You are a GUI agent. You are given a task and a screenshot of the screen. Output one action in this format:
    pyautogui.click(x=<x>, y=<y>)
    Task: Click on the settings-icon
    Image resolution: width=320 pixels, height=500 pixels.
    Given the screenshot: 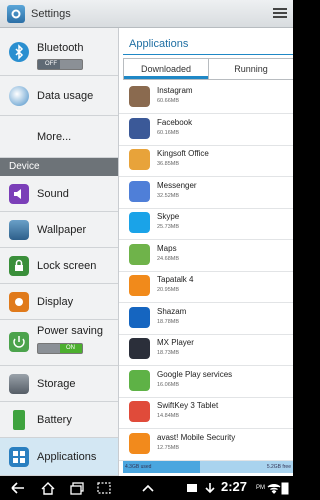 What is the action you would take?
    pyautogui.click(x=16, y=13)
    